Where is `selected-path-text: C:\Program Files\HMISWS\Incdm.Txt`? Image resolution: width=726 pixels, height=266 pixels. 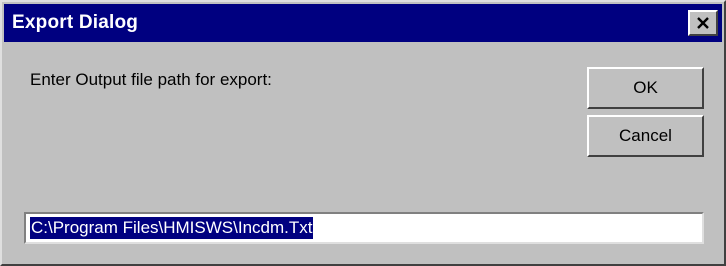
selected-path-text: C:\Program Files\HMISWS\Incdm.Txt is located at coordinates (172, 228).